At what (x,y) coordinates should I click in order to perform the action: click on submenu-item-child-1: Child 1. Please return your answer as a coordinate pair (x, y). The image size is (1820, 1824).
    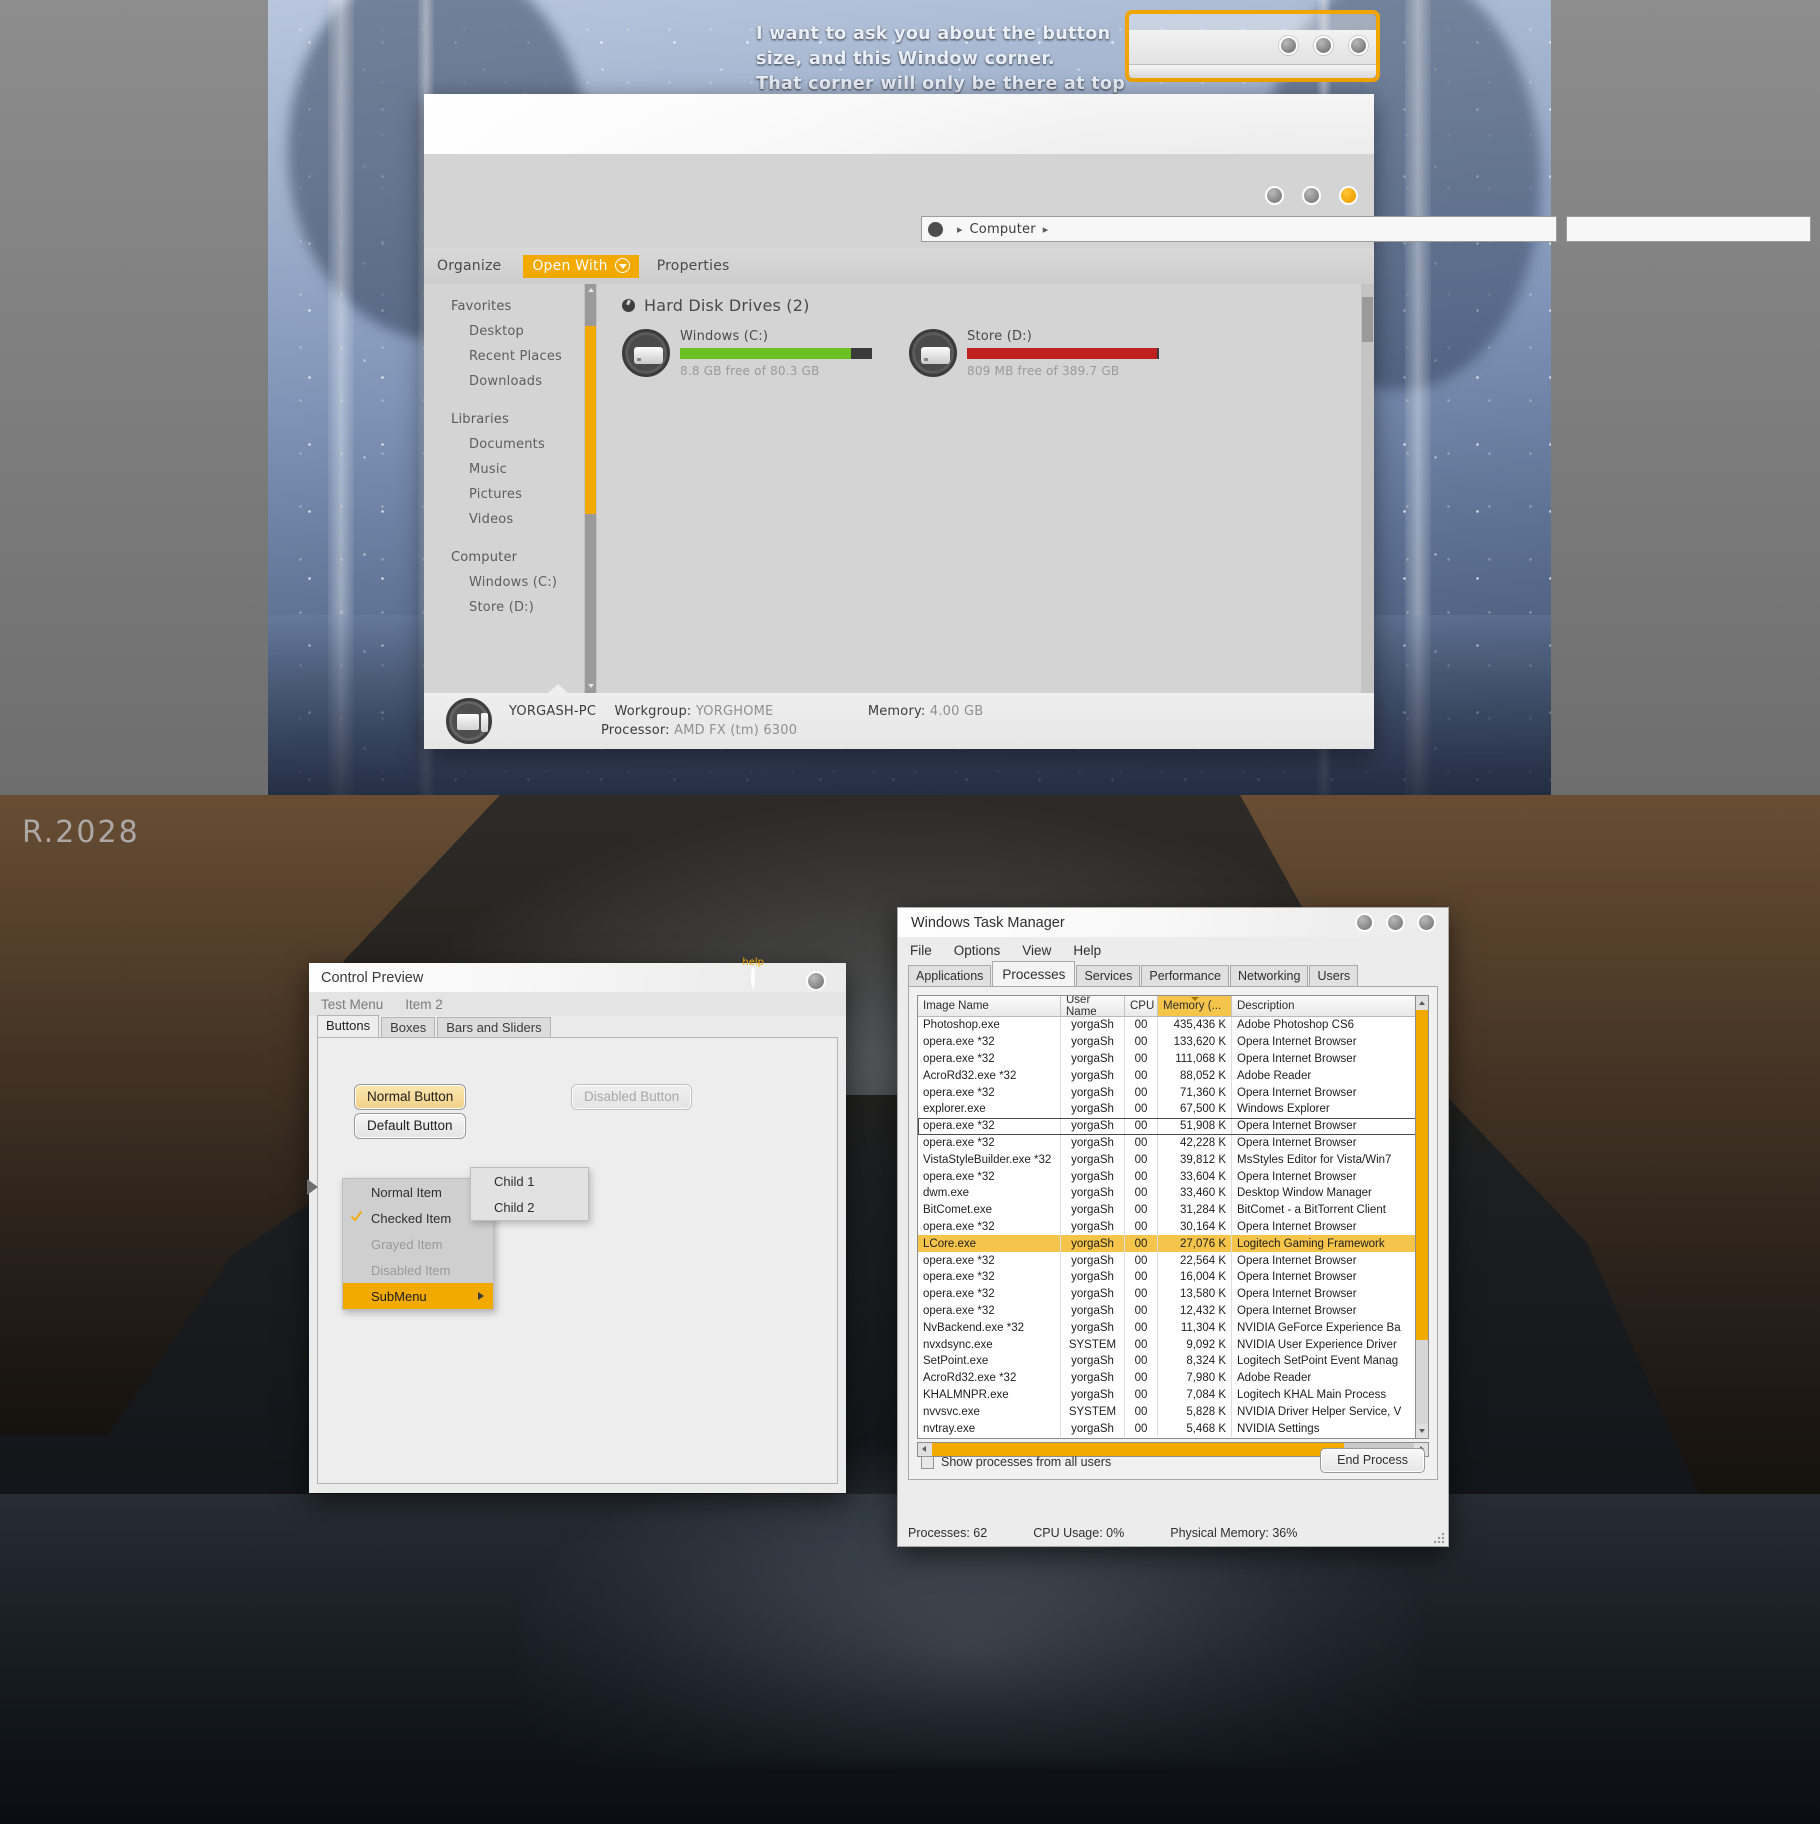
    Looking at the image, I should click on (529, 1181).